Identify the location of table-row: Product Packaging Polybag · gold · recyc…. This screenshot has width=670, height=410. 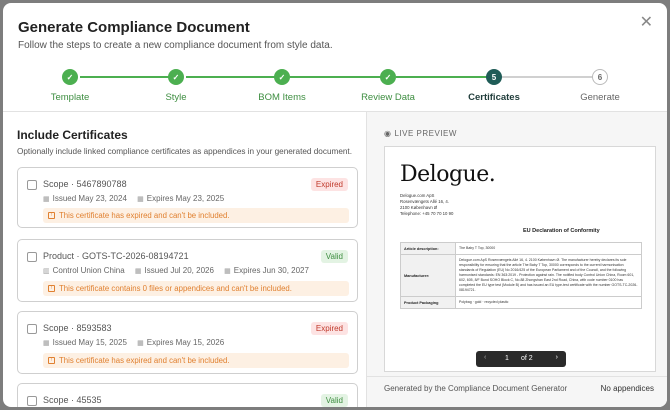
(521, 302).